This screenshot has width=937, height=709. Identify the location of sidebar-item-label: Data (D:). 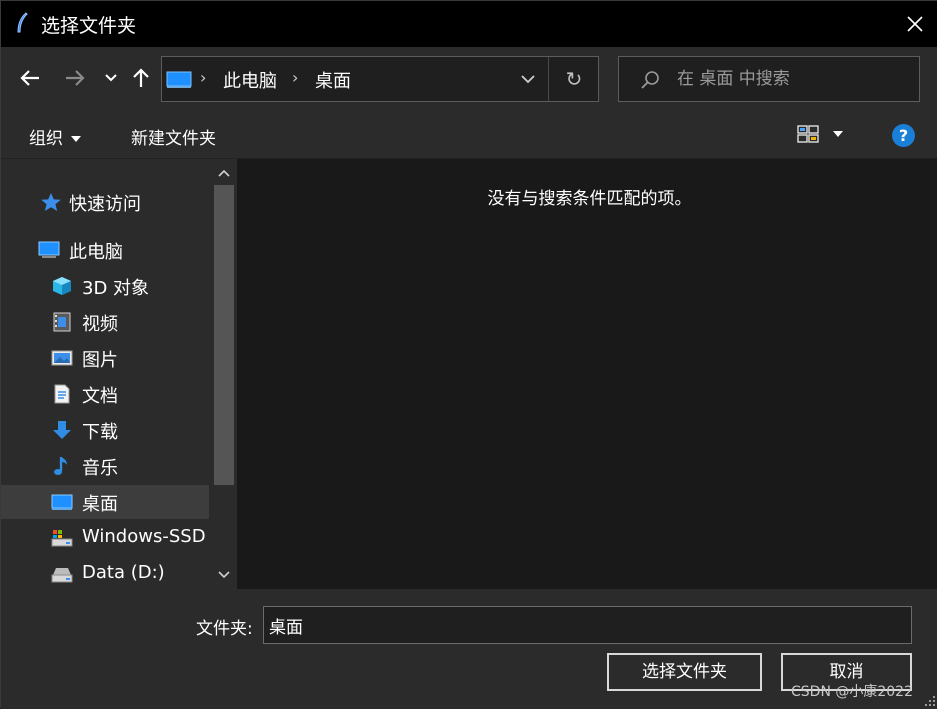
(123, 572).